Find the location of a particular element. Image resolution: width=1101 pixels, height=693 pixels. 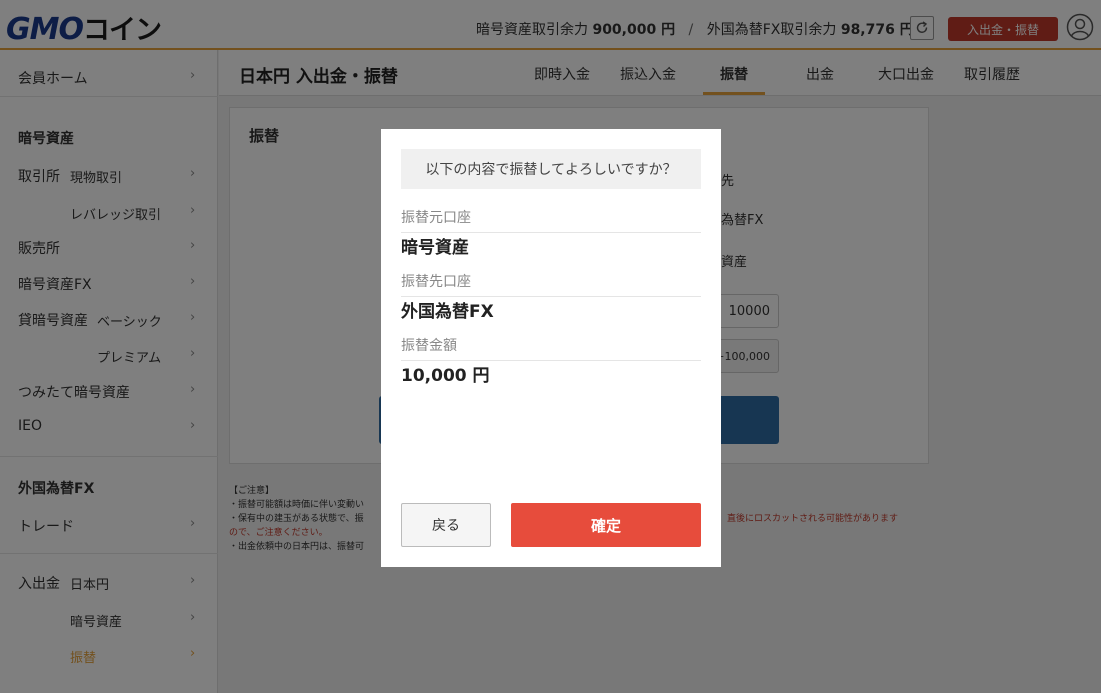

confirm-question: 以下の内容で振替してよろしいですか？ is located at coordinates (551, 169).